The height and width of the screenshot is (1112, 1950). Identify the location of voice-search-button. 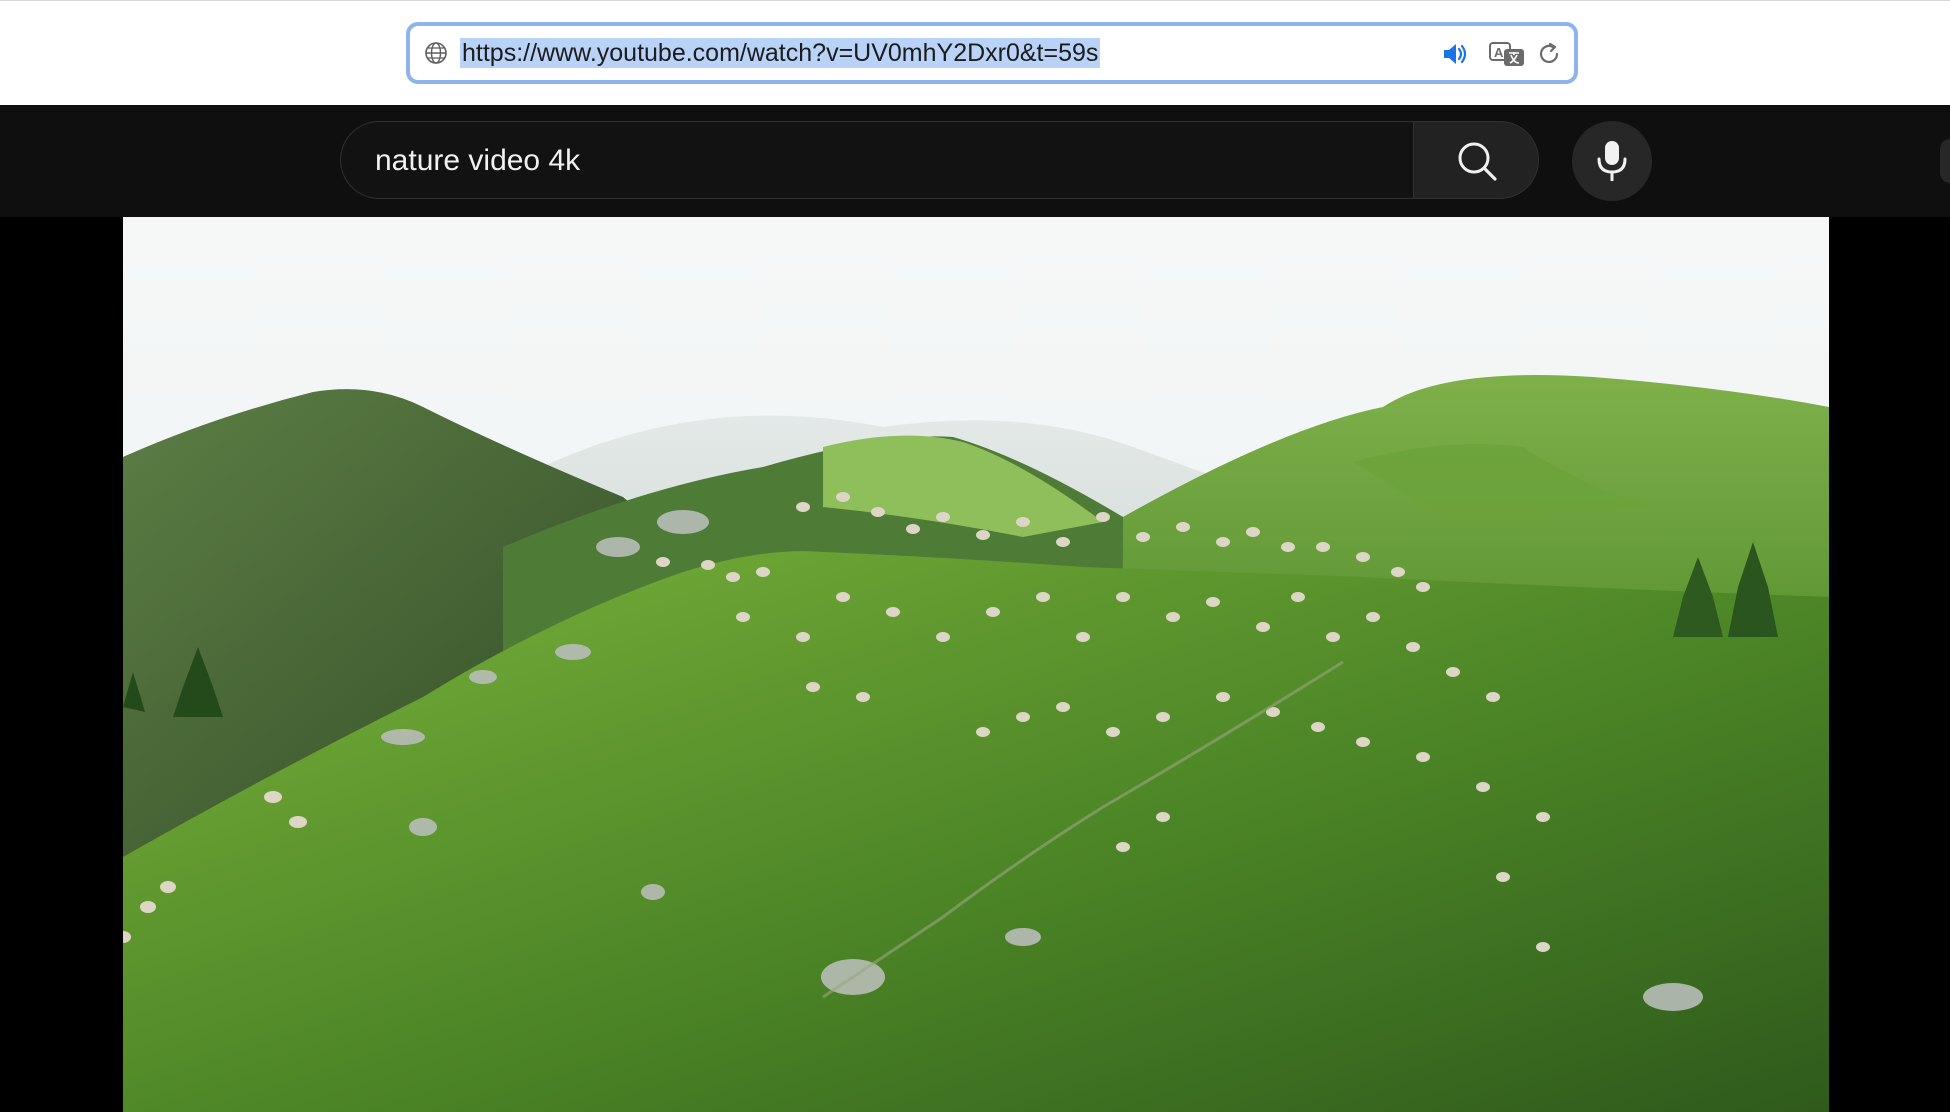
(1612, 161).